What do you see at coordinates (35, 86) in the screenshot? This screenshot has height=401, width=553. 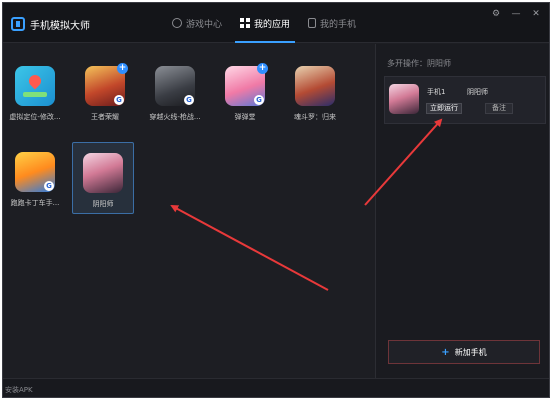 I see `location-app-icon` at bounding box center [35, 86].